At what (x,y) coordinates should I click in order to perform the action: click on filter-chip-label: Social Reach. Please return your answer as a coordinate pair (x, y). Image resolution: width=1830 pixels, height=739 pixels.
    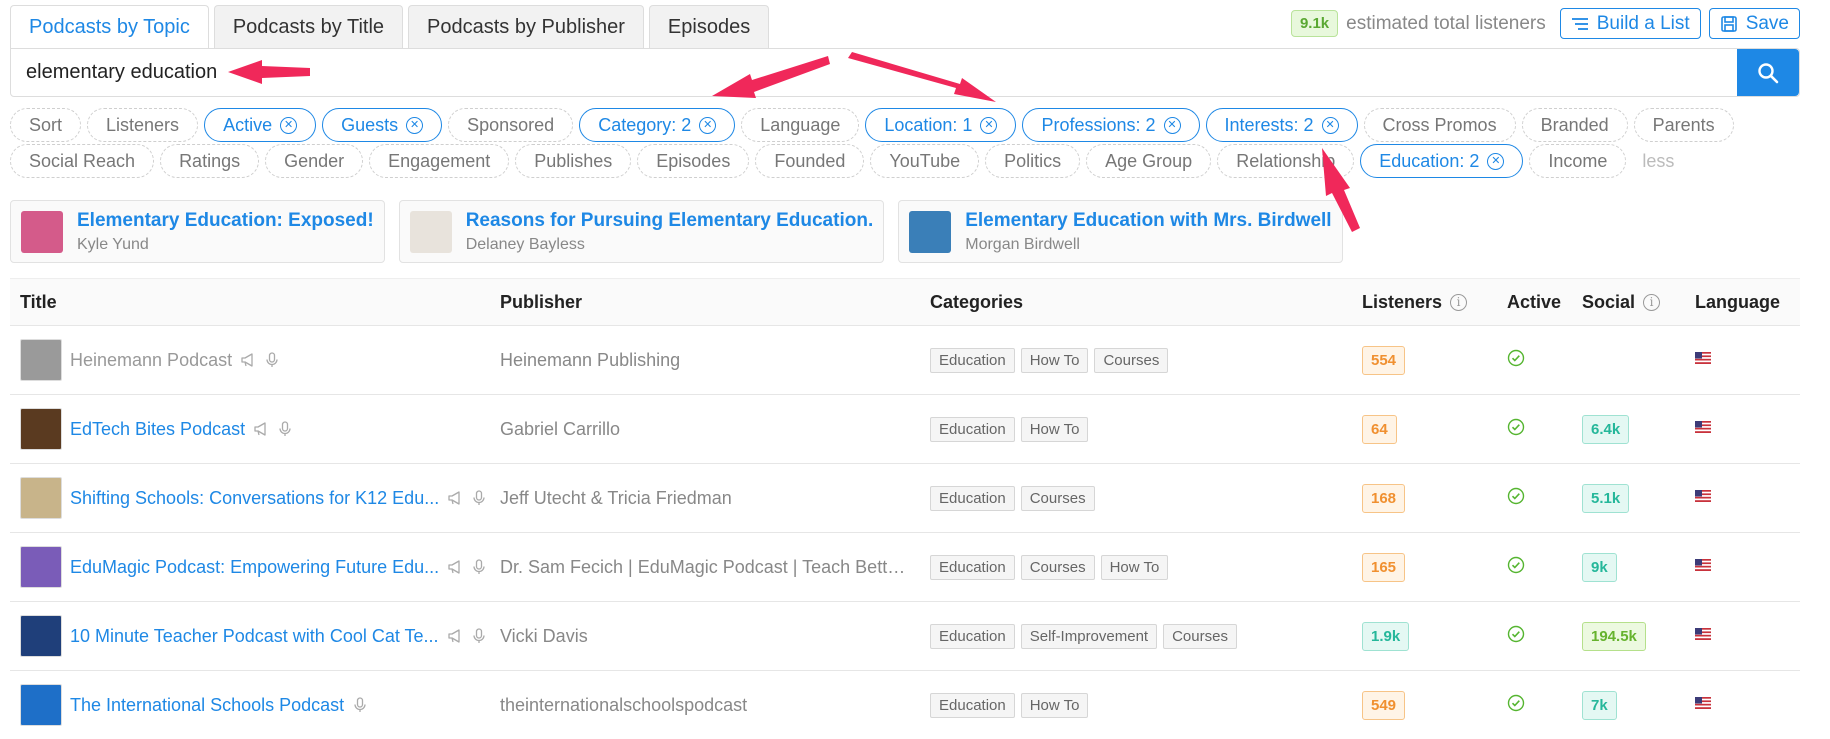
    Looking at the image, I should click on (82, 160).